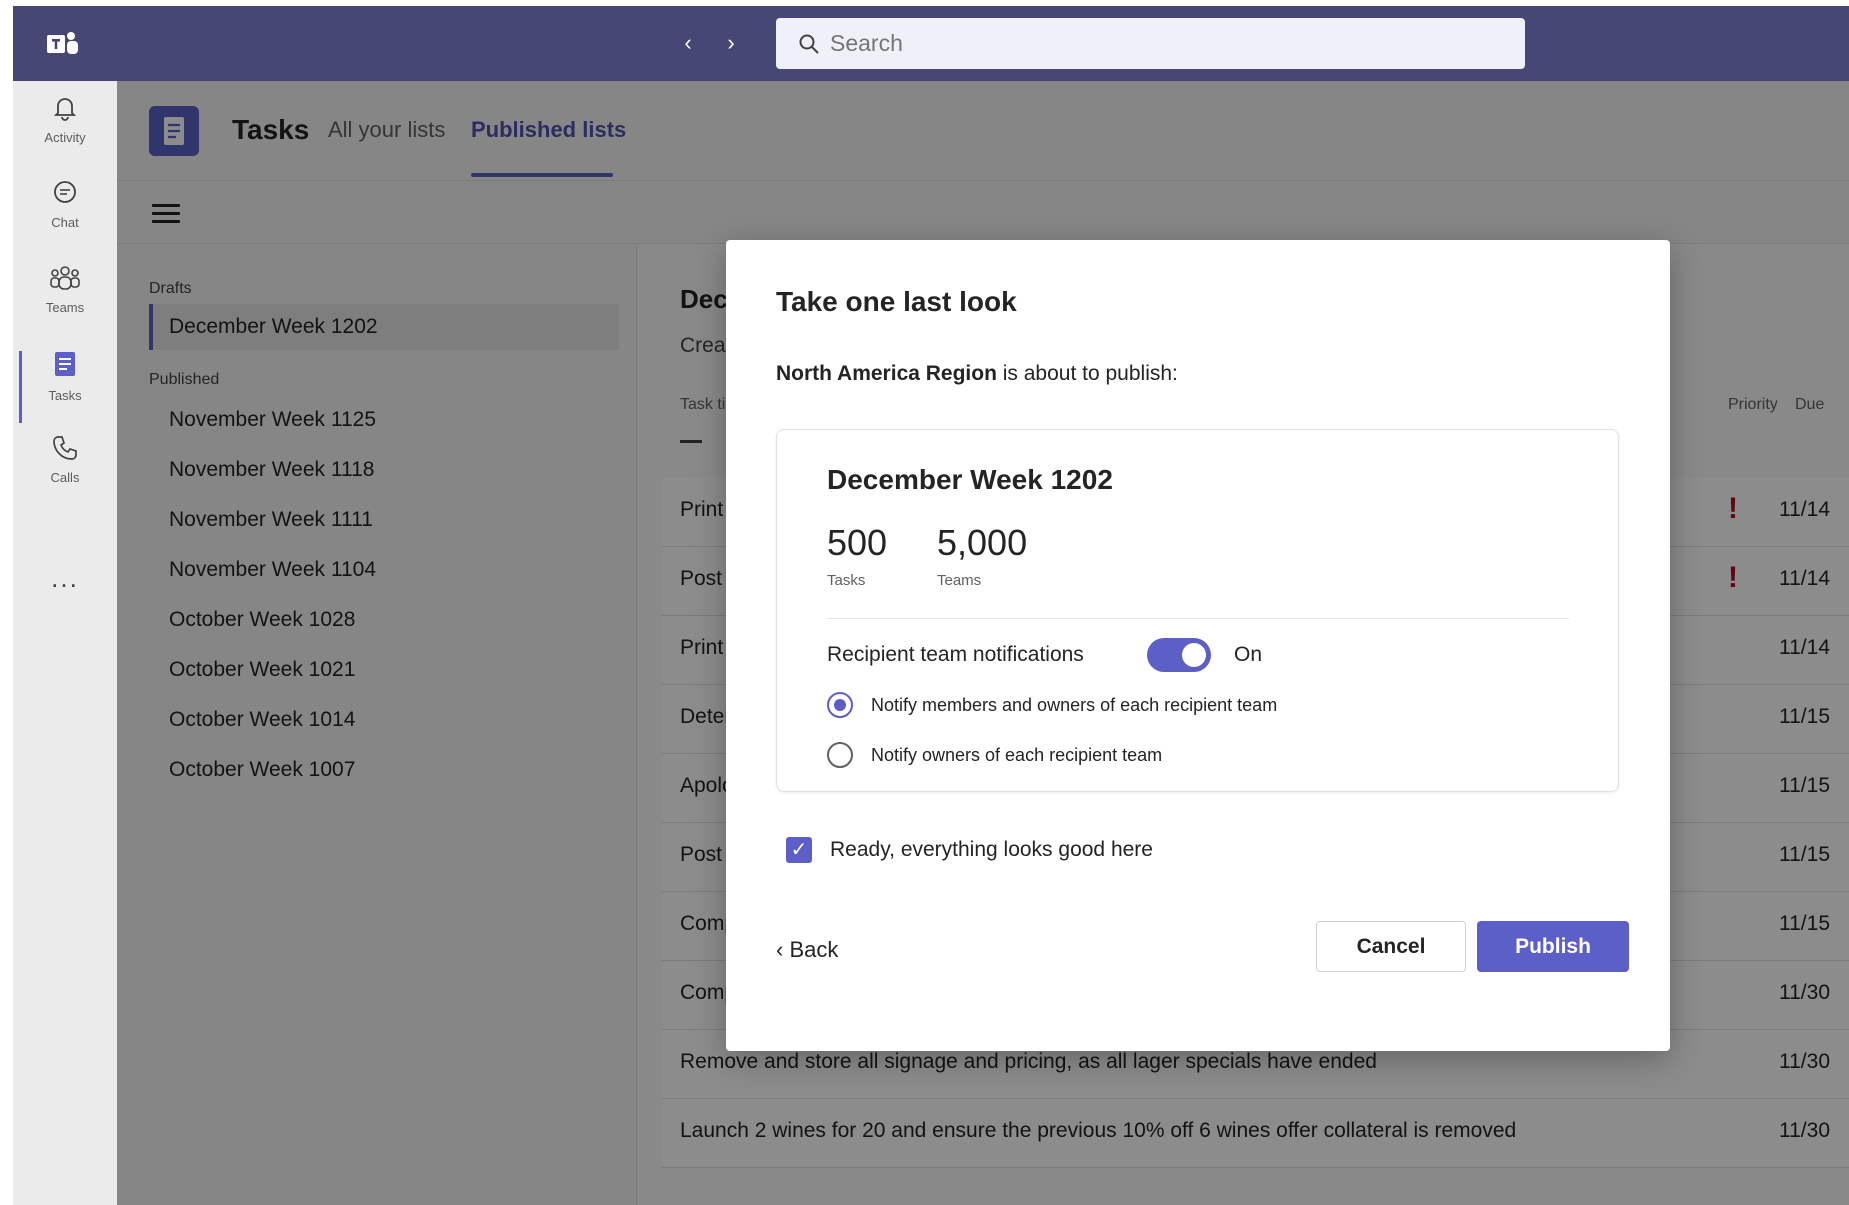 The width and height of the screenshot is (1849, 1205). Describe the element at coordinates (65, 307) in the screenshot. I see `rail-label: Teams` at that location.